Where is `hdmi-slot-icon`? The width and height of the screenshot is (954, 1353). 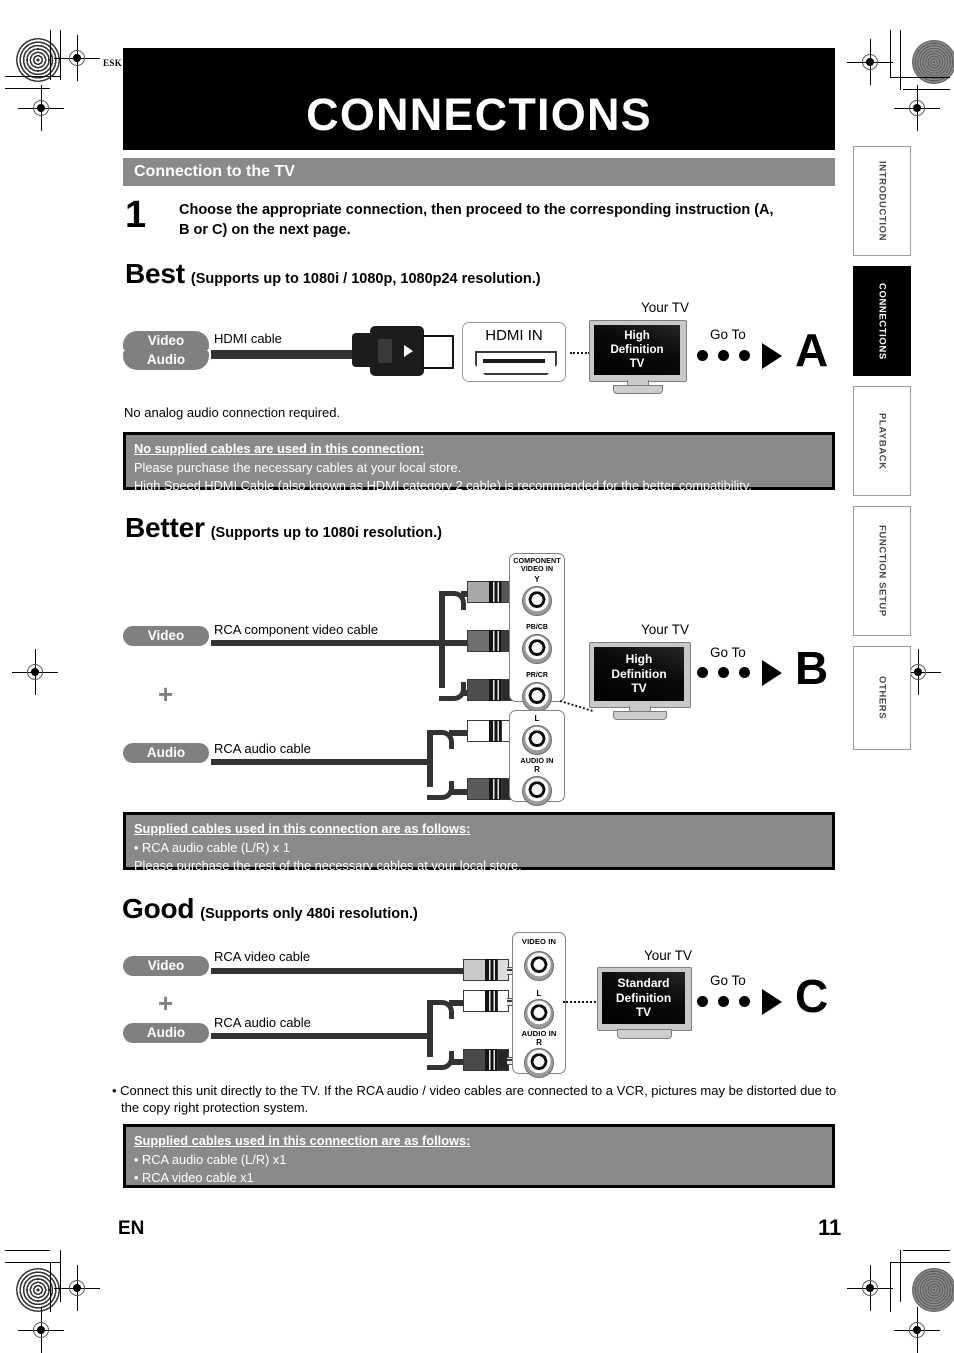 hdmi-slot-icon is located at coordinates (516, 363).